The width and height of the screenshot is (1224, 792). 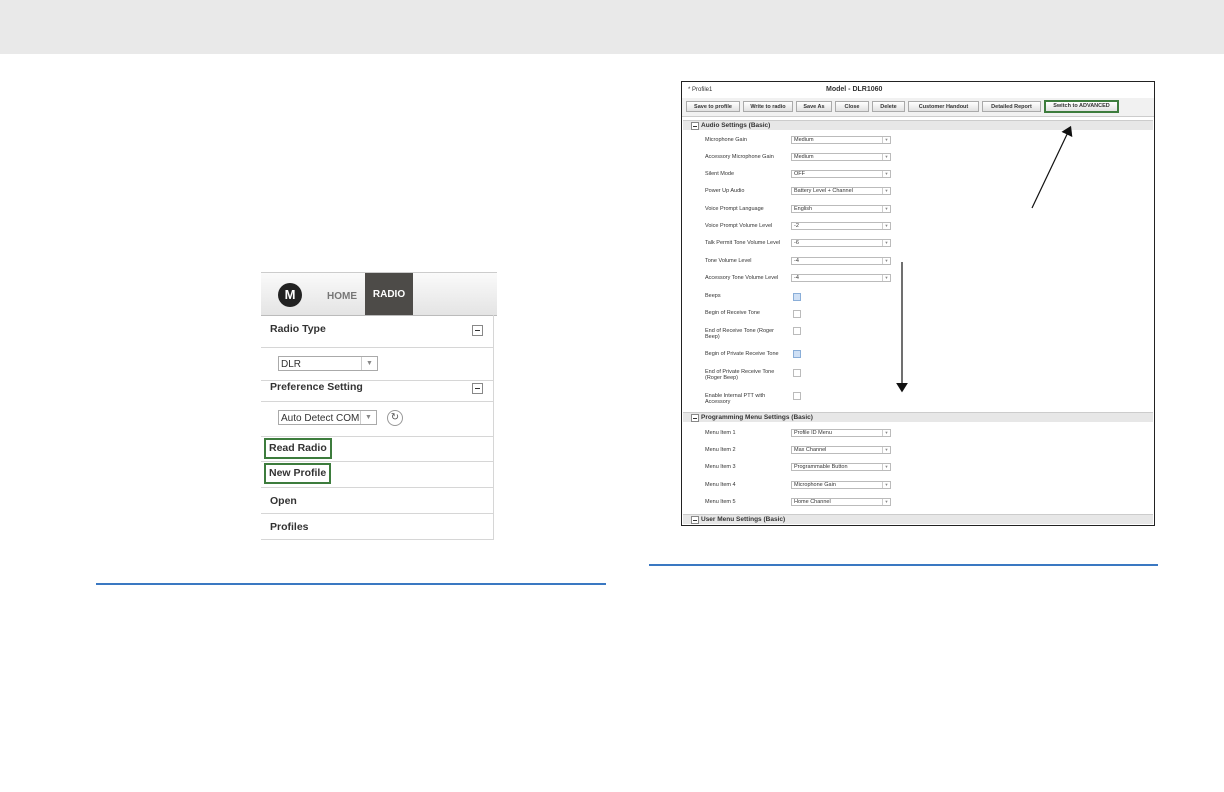 I want to click on arrow-to-advanced-icon, so click(x=1052, y=167).